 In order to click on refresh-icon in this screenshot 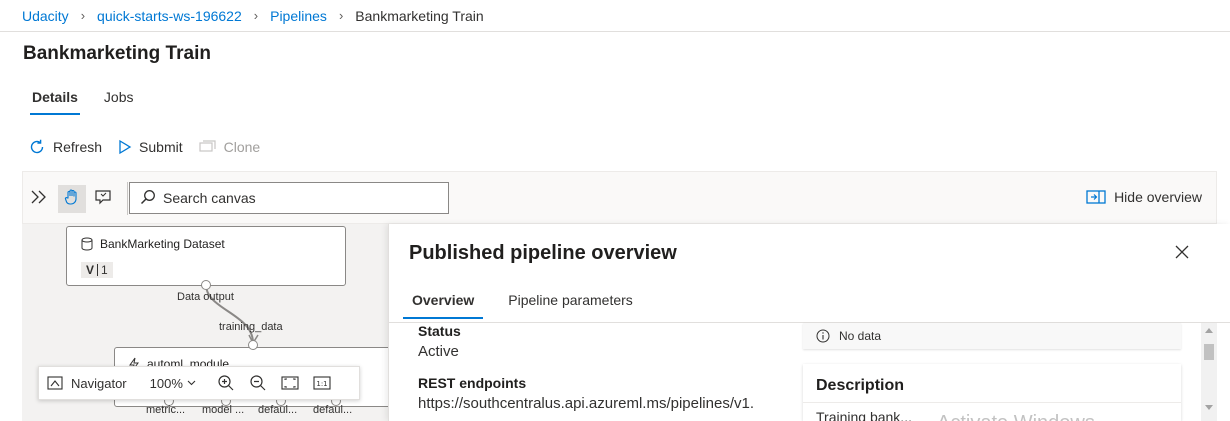, I will do `click(37, 147)`.